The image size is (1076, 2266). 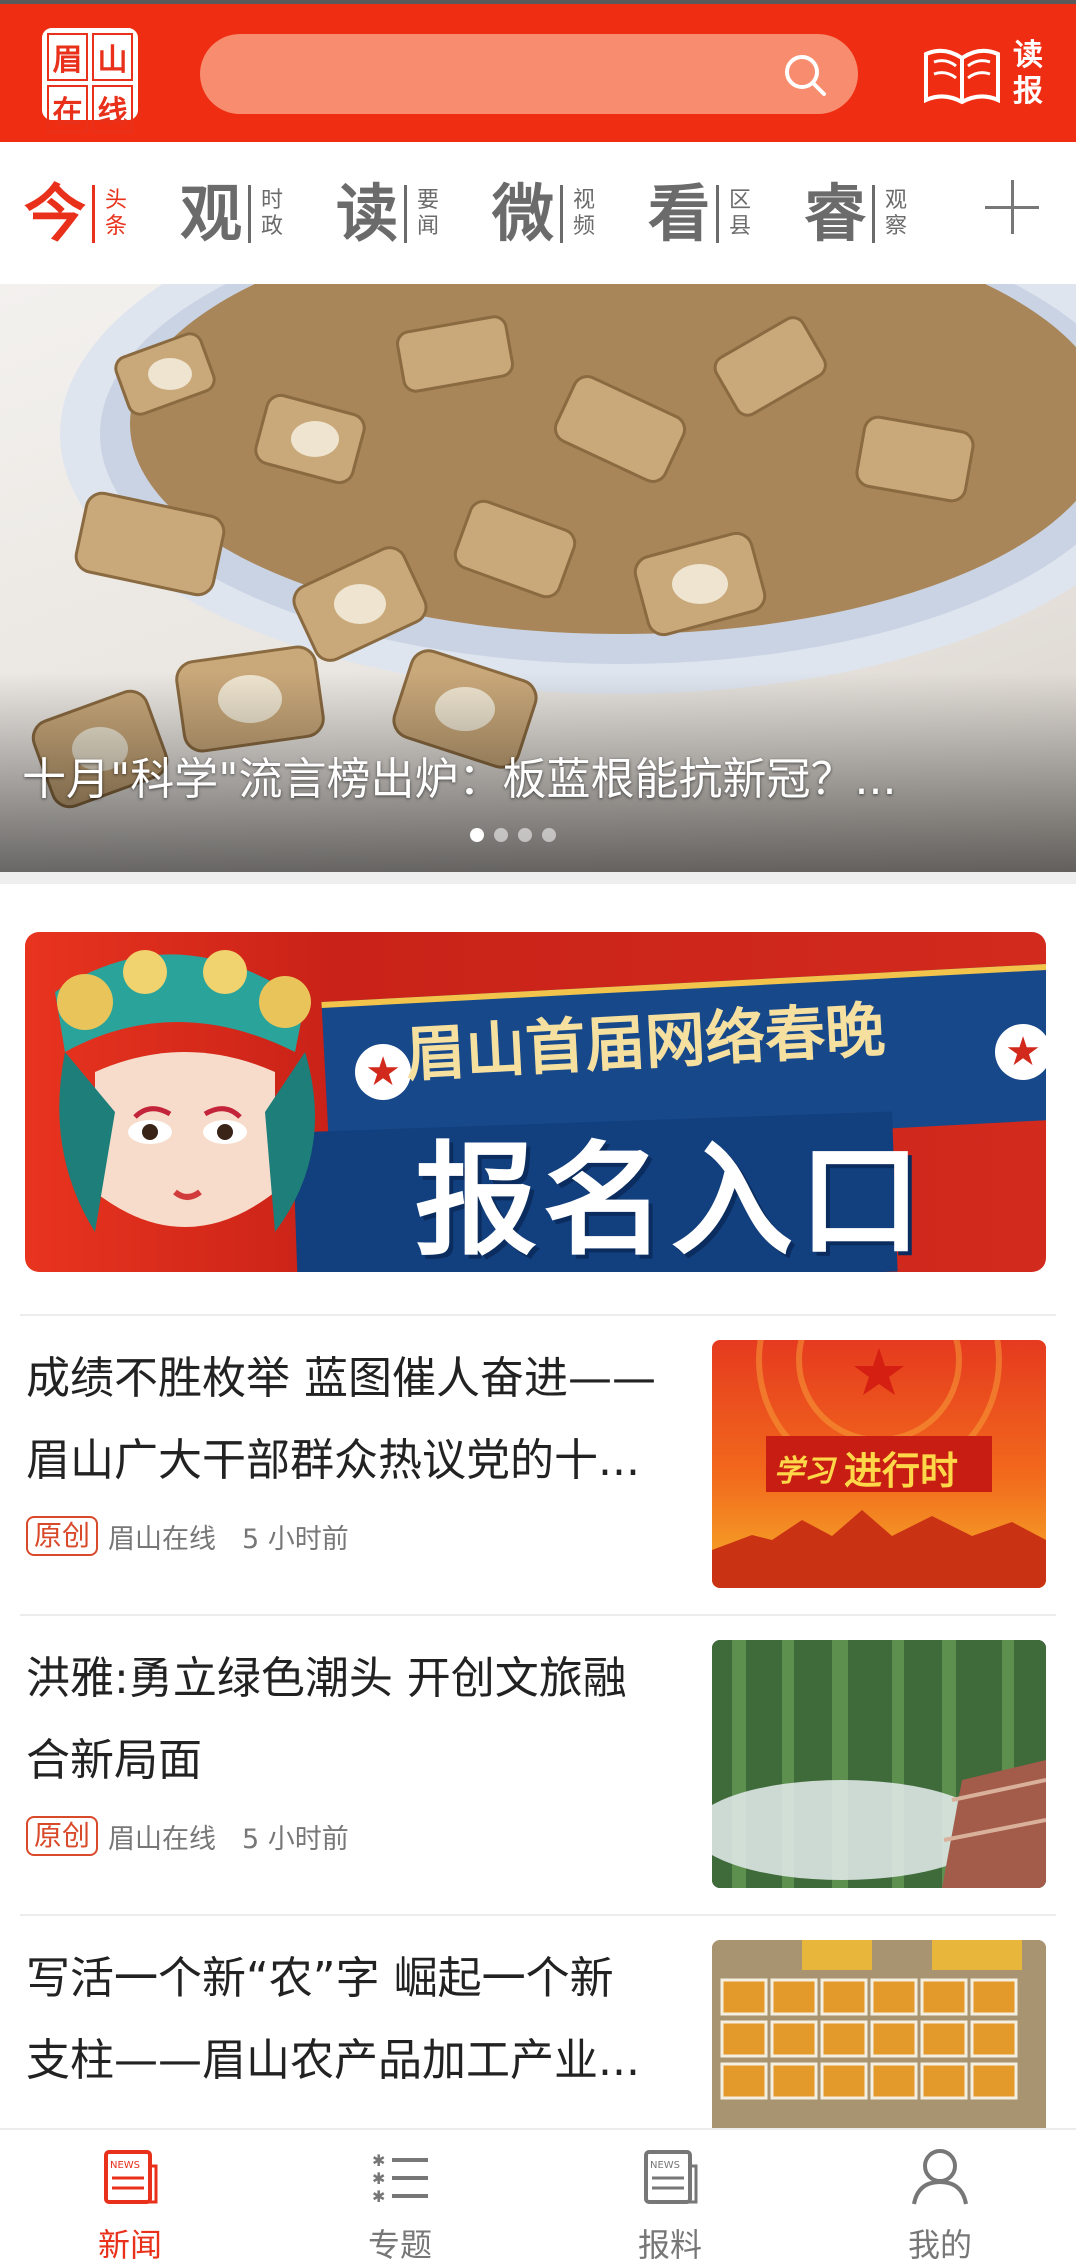 I want to click on slider-pagination, so click(x=513, y=835).